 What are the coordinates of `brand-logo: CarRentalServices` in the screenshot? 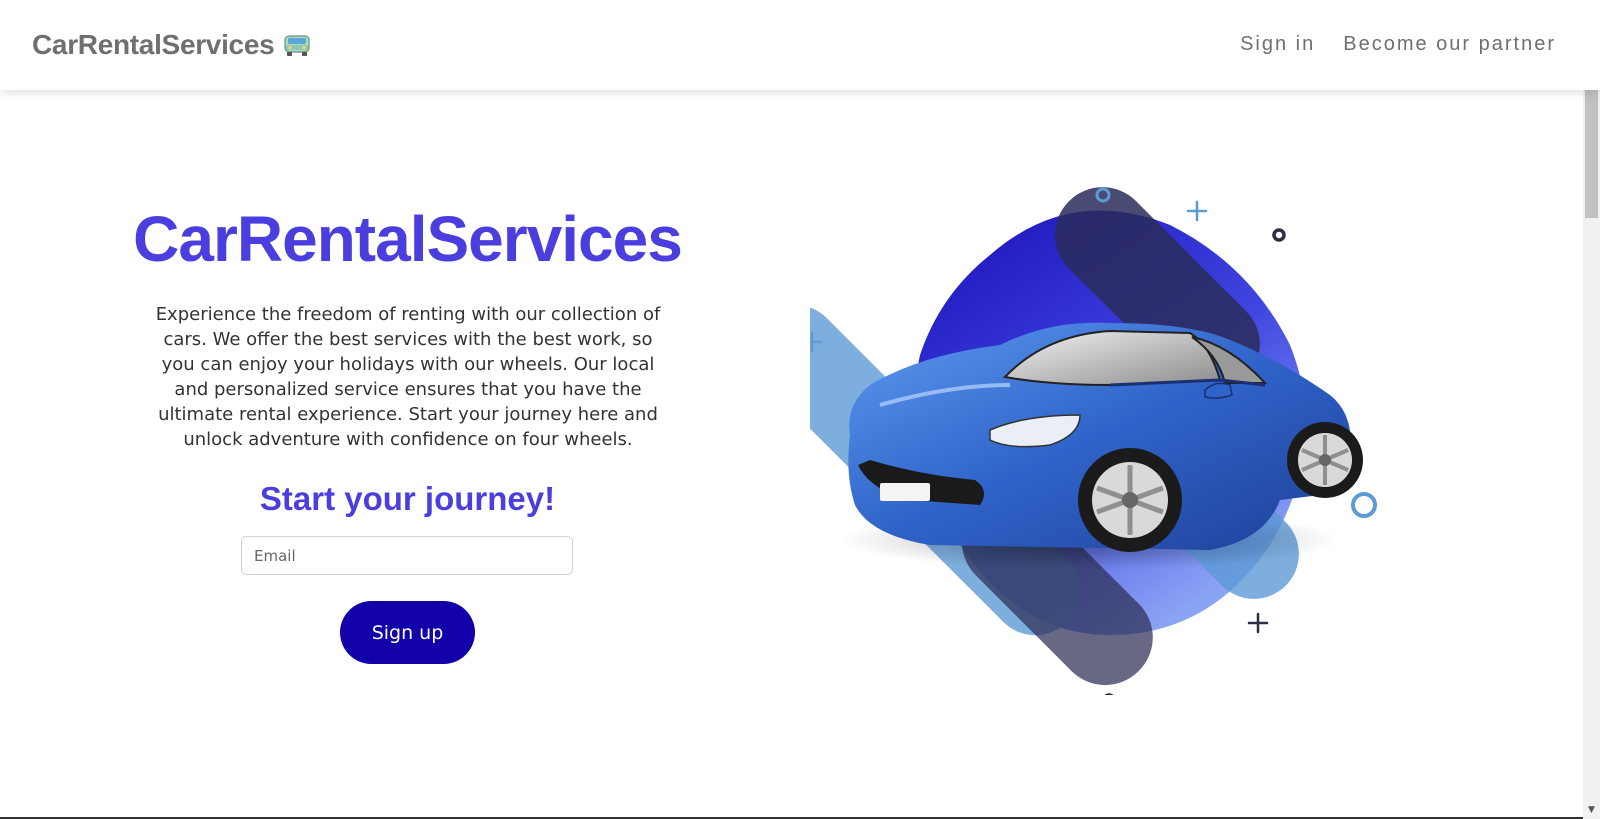 It's located at (172, 45).